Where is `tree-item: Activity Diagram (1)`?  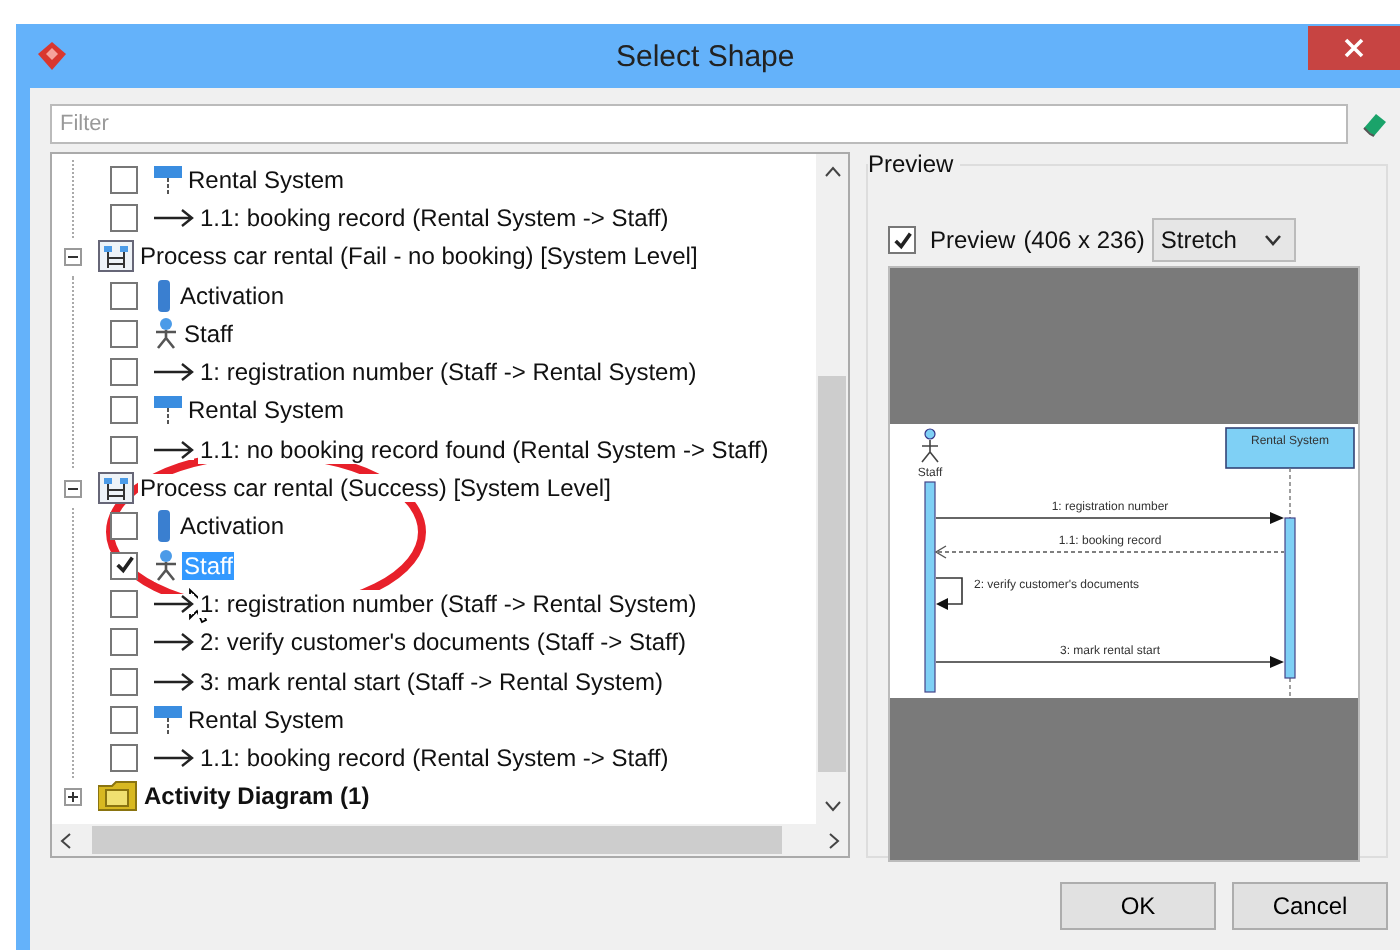 tree-item: Activity Diagram (1) is located at coordinates (257, 796).